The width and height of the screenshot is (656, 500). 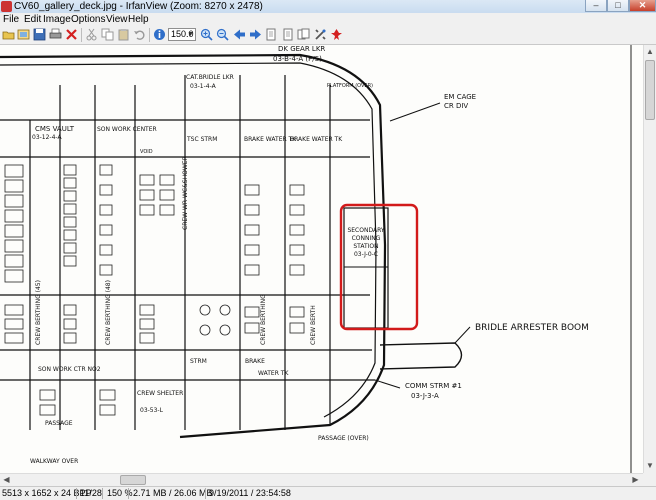 I want to click on irfanview-app-icon, so click(x=6, y=6).